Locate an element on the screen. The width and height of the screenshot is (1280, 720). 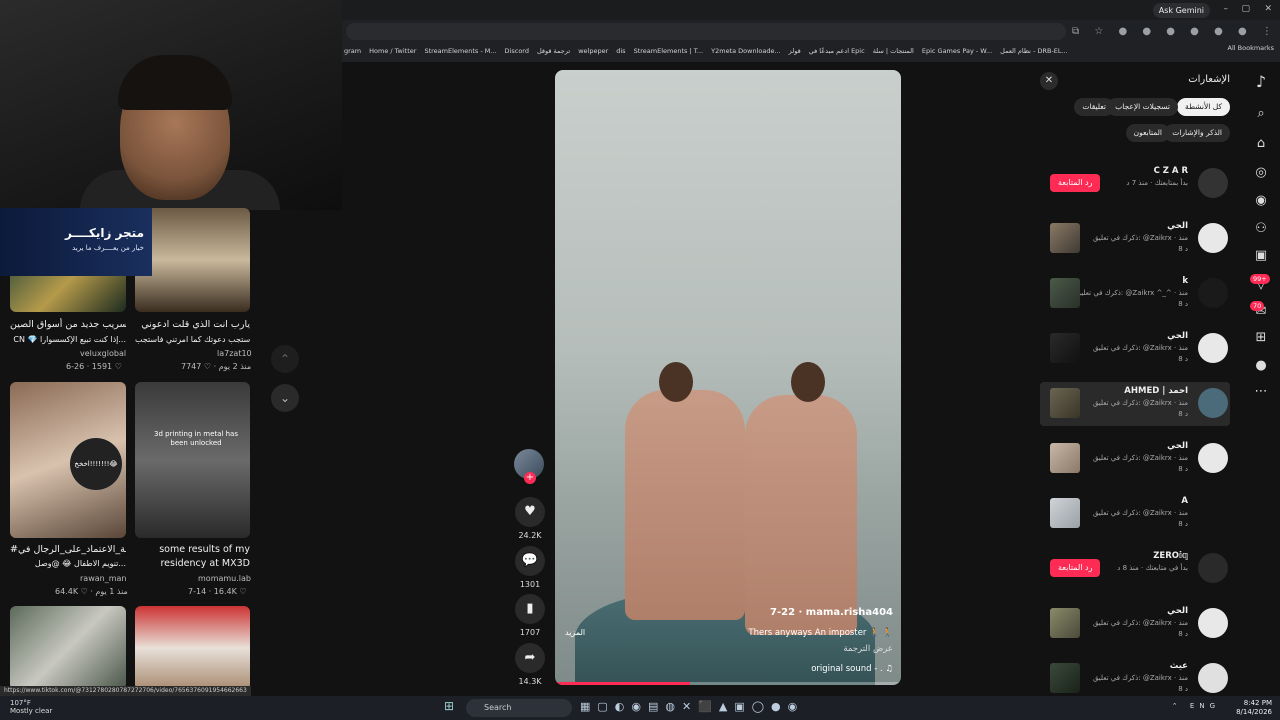
search-icon: ⌕ is located at coordinates (1261, 114).